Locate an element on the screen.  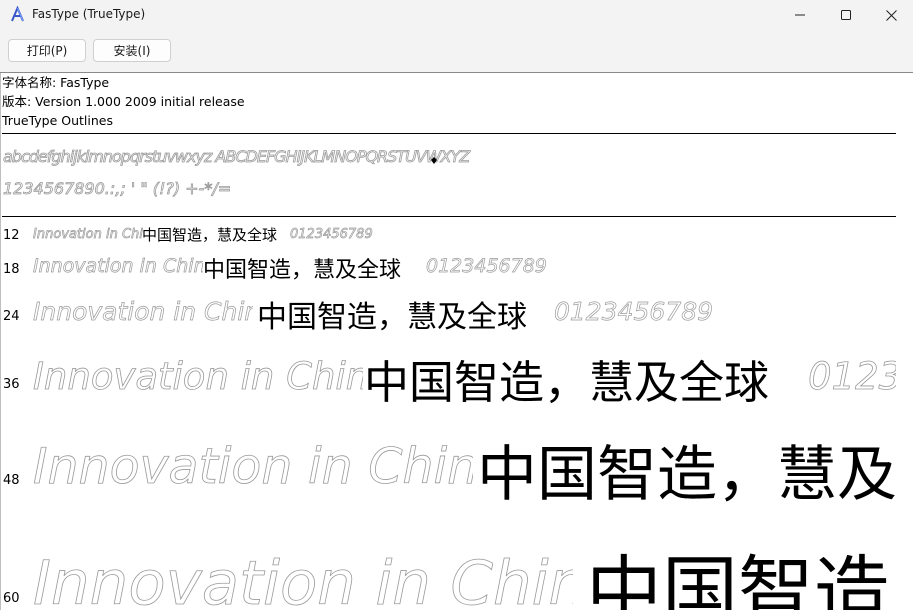
close-button is located at coordinates (890, 15).